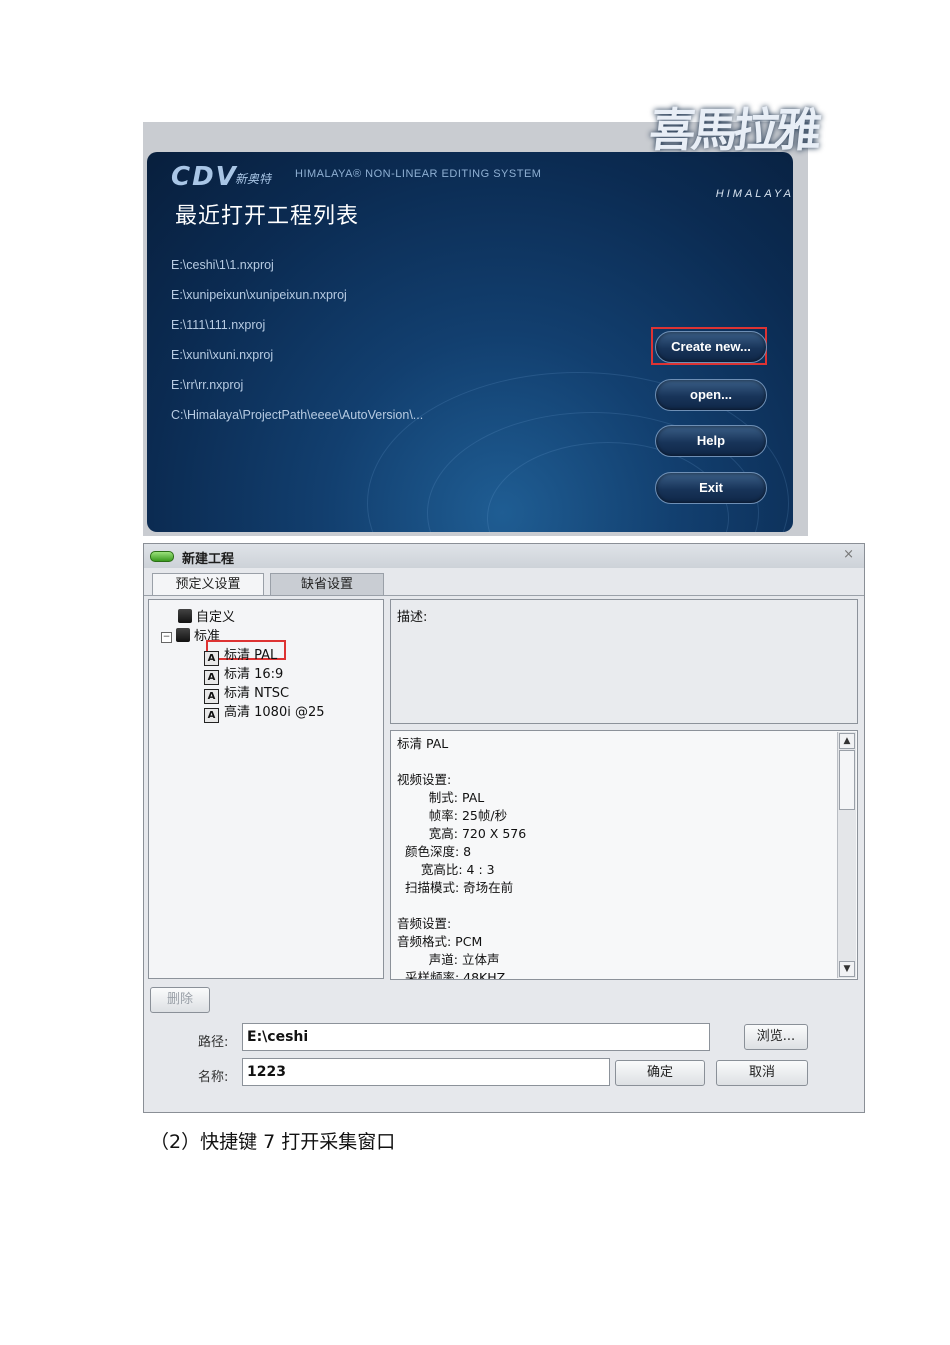 Image resolution: width=950 pixels, height=1345 pixels. What do you see at coordinates (504, 556) in the screenshot?
I see `dialog-titlebar: 新建工程 ×` at bounding box center [504, 556].